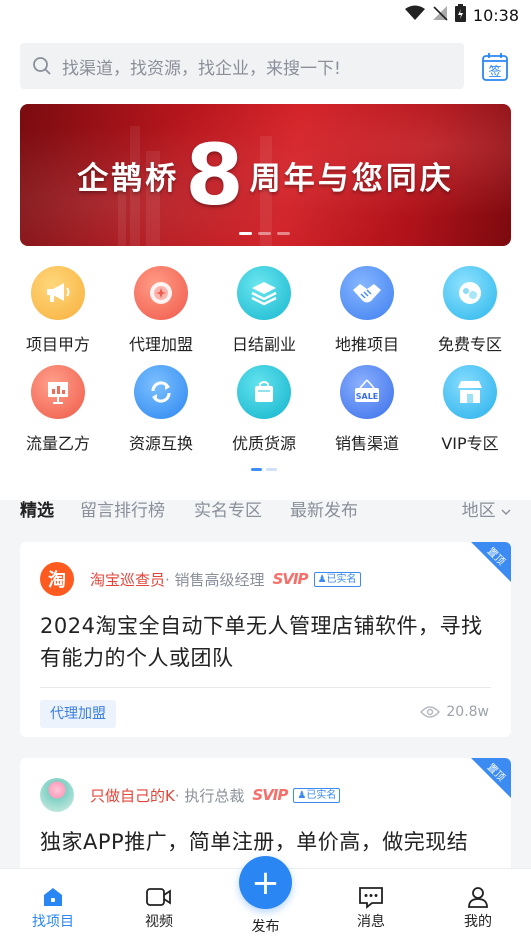  What do you see at coordinates (265, 927) in the screenshot?
I see `publish-label: 发布` at bounding box center [265, 927].